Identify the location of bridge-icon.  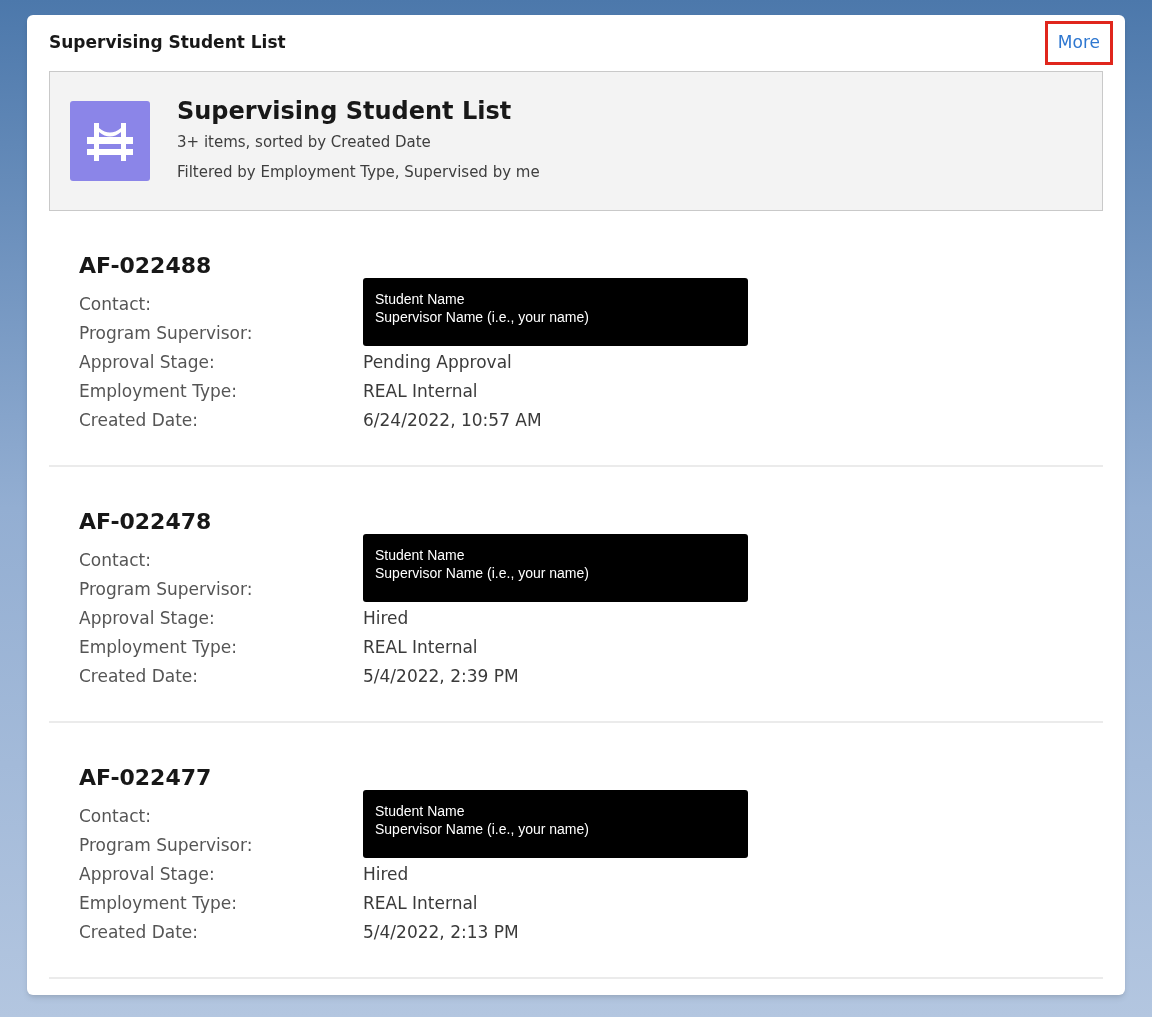
(110, 141).